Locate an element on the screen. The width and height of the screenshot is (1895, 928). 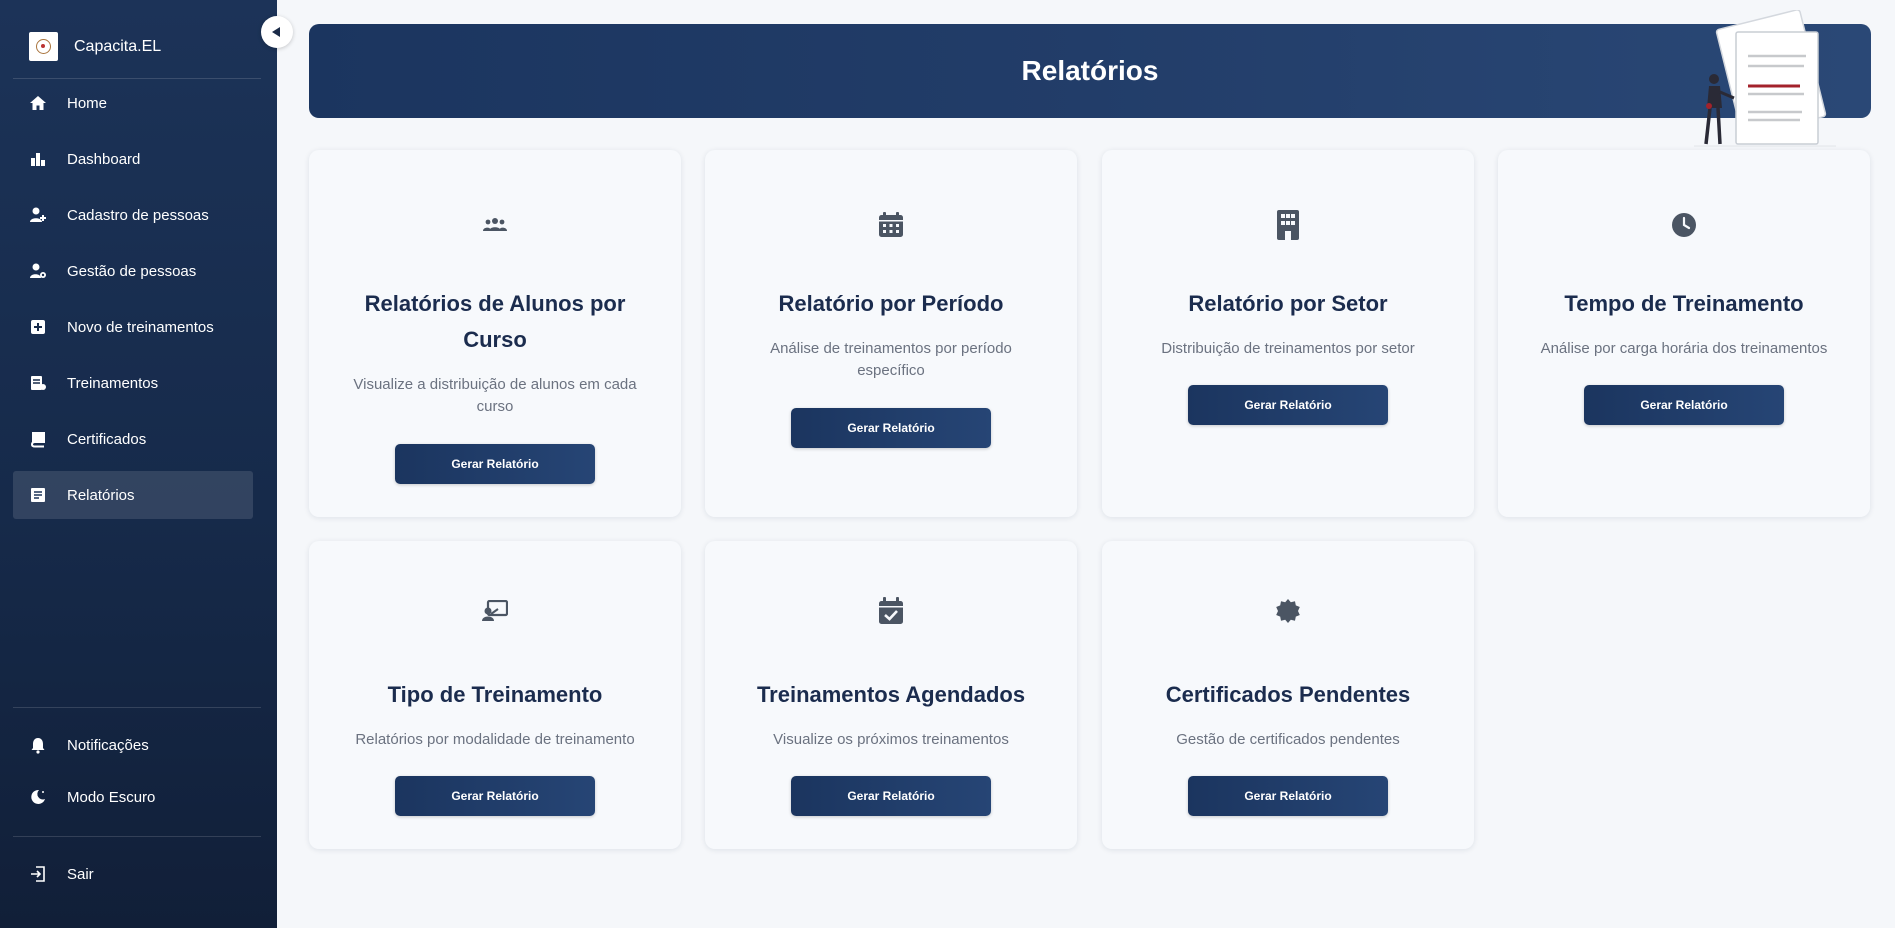
sidebar-item-home: Home is located at coordinates (133, 103).